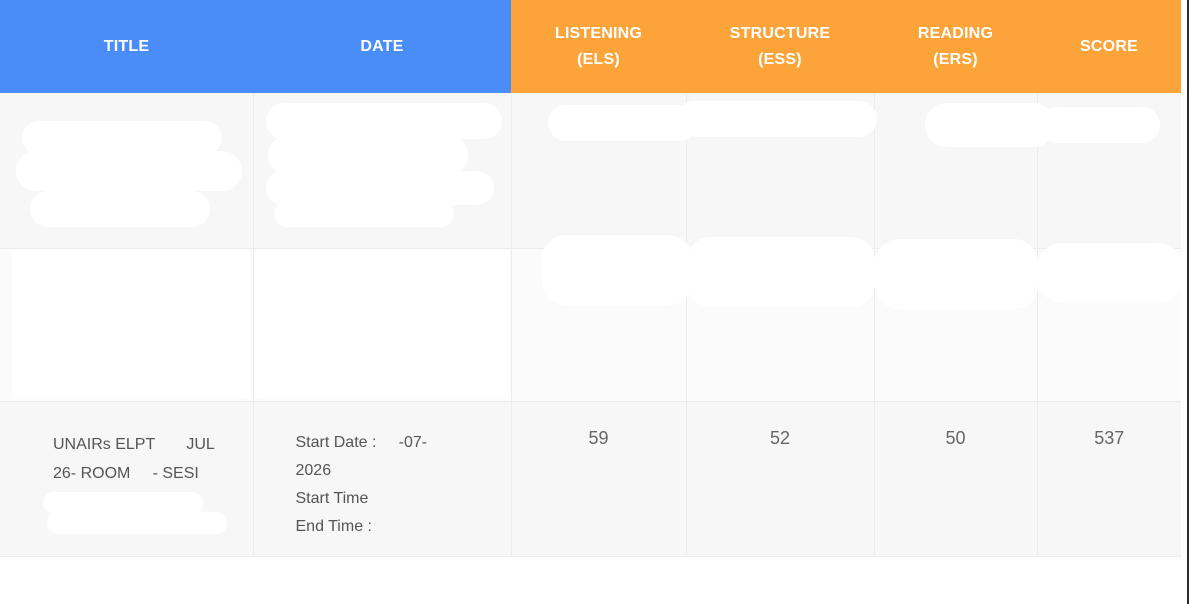 This screenshot has height=604, width=1200. What do you see at coordinates (598, 46) in the screenshot?
I see `header-listening: LISTENING (ELS)` at bounding box center [598, 46].